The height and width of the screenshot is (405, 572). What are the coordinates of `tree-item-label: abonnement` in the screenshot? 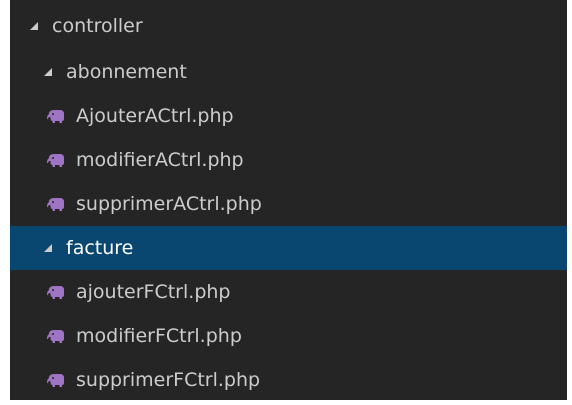 It's located at (126, 72).